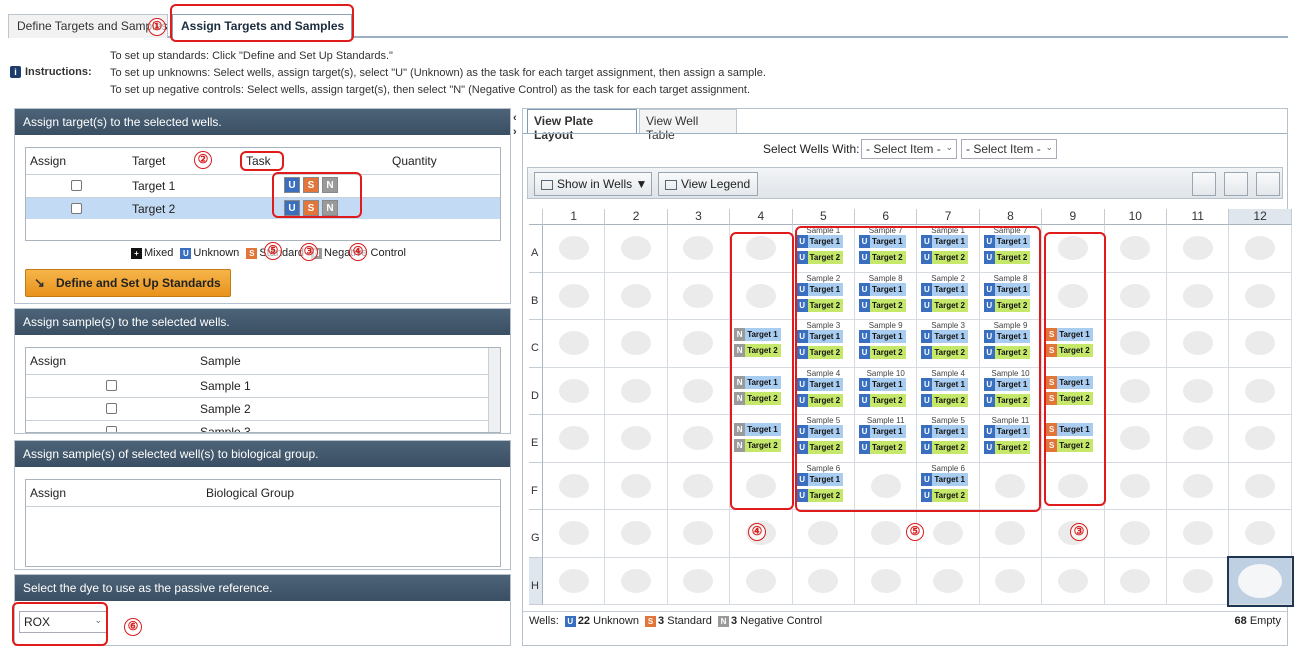 This screenshot has height=656, width=1316. Describe the element at coordinates (948, 217) in the screenshot. I see `column-header: 7` at that location.